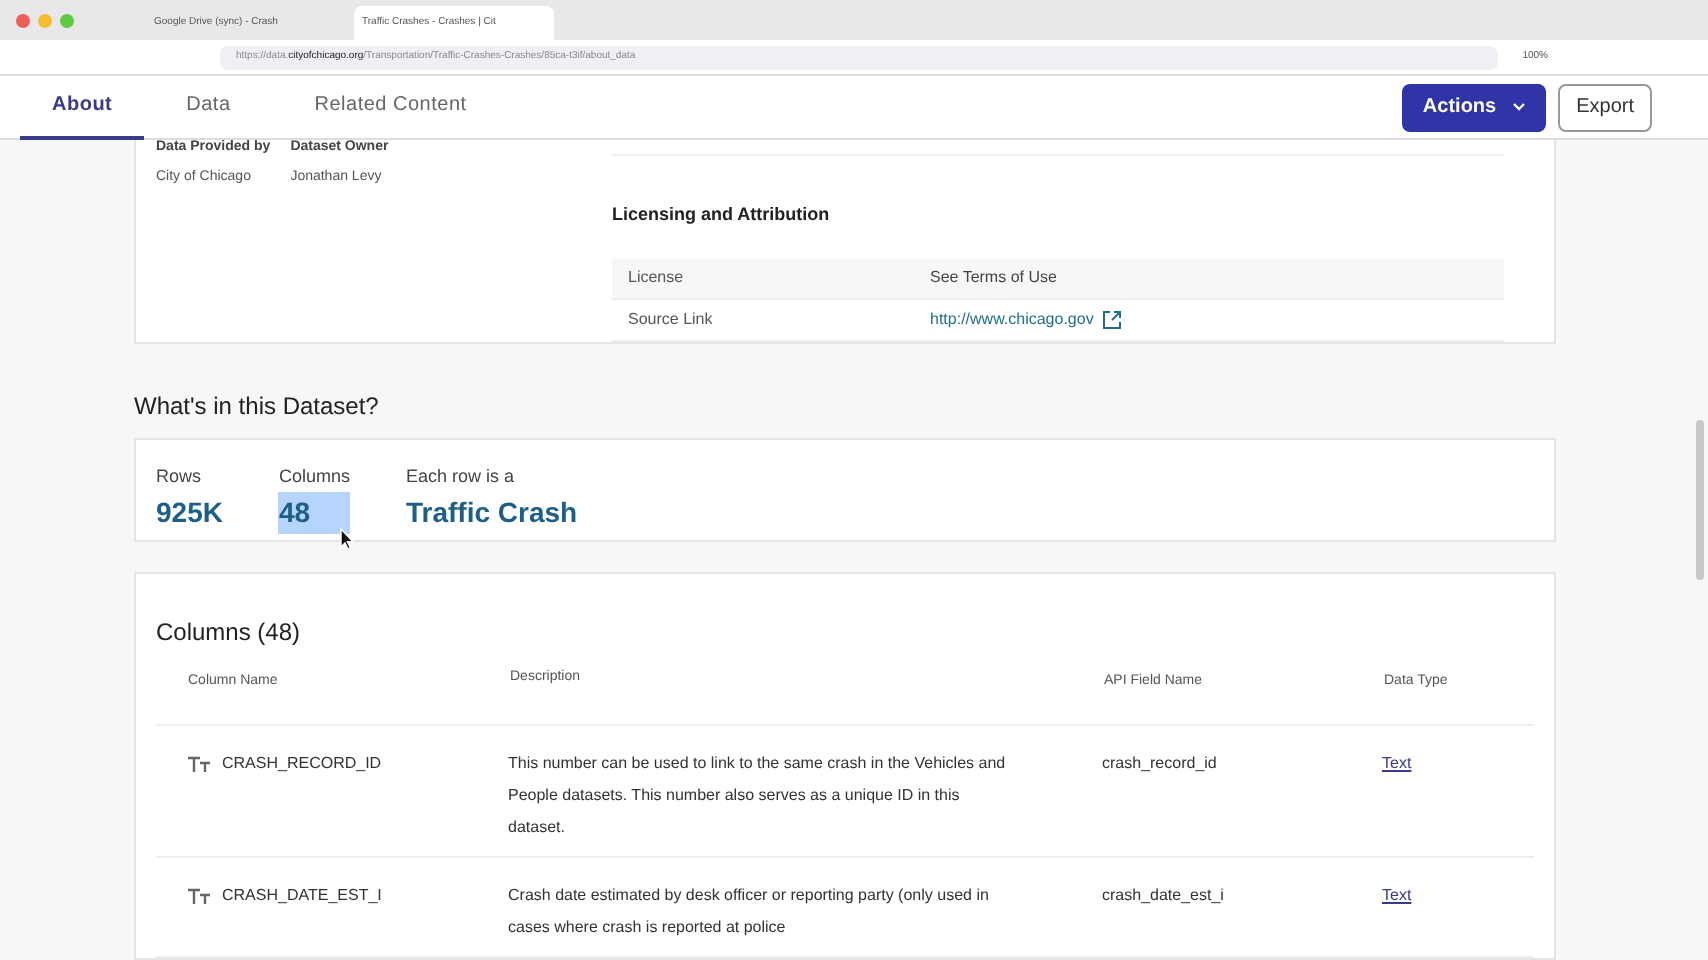  Describe the element at coordinates (1519, 107) in the screenshot. I see `chevron-down-icon` at that location.